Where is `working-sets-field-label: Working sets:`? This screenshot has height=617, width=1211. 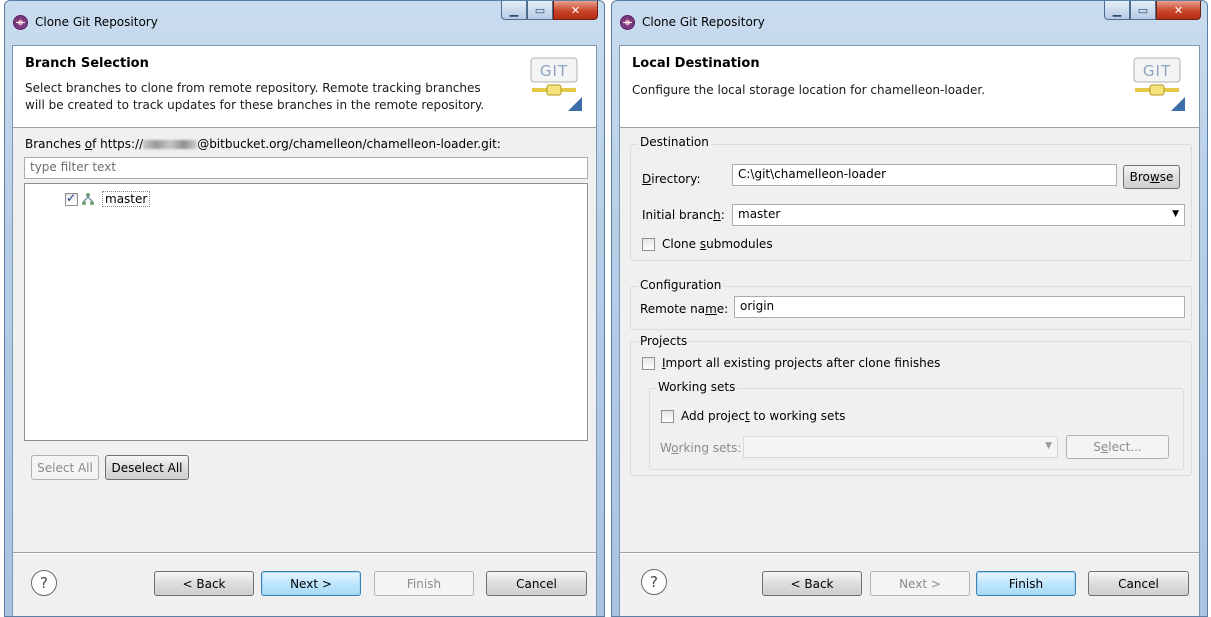 working-sets-field-label: Working sets: is located at coordinates (701, 448).